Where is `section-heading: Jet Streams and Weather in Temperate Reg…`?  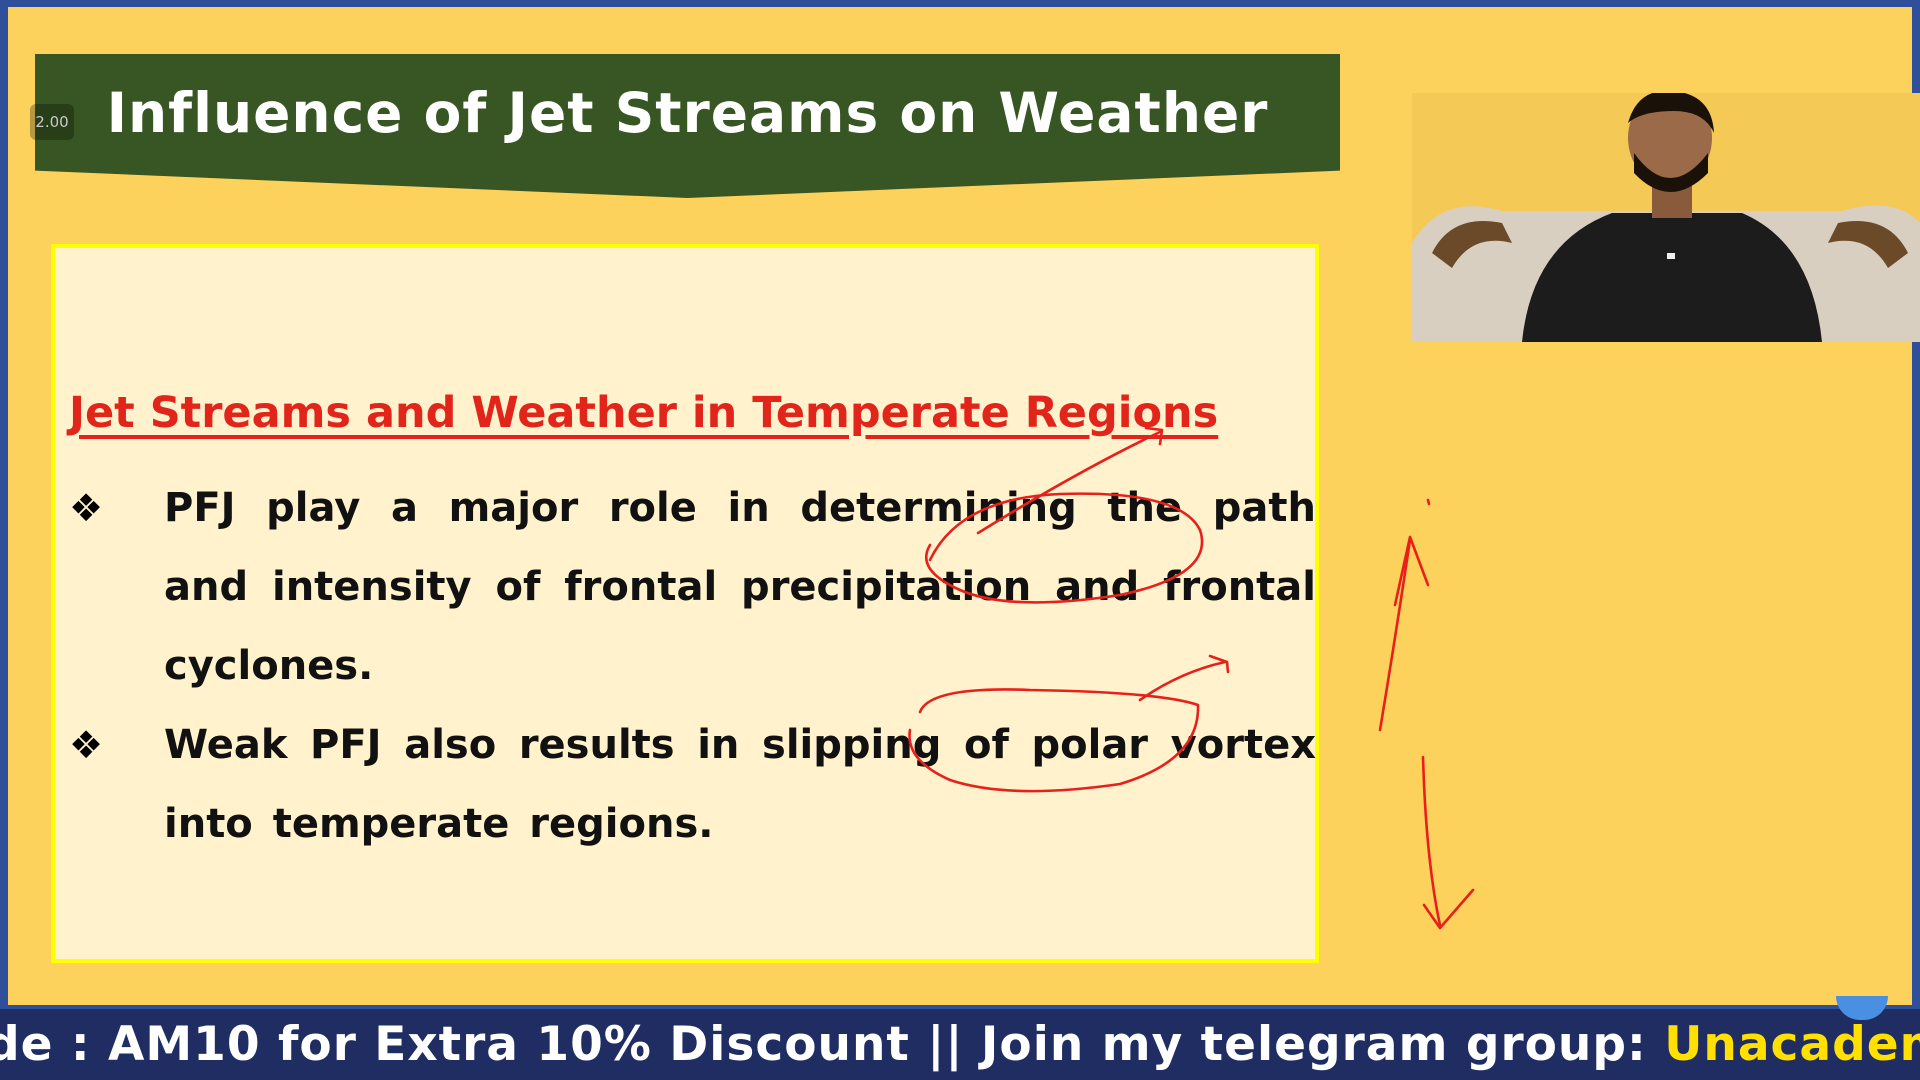 section-heading: Jet Streams and Weather in Temperate Reg… is located at coordinates (644, 413).